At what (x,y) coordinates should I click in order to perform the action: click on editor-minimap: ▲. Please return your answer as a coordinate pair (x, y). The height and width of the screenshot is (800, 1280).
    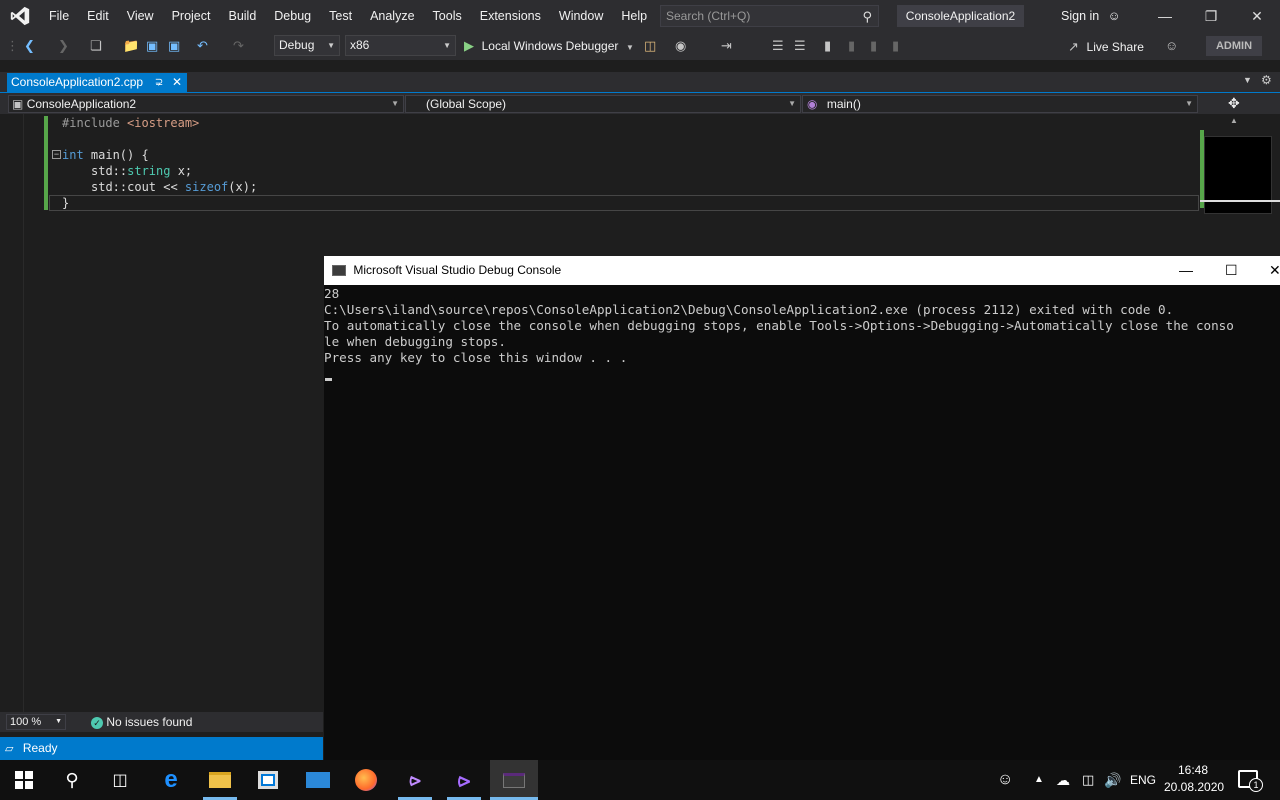
    Looking at the image, I should click on (1240, 185).